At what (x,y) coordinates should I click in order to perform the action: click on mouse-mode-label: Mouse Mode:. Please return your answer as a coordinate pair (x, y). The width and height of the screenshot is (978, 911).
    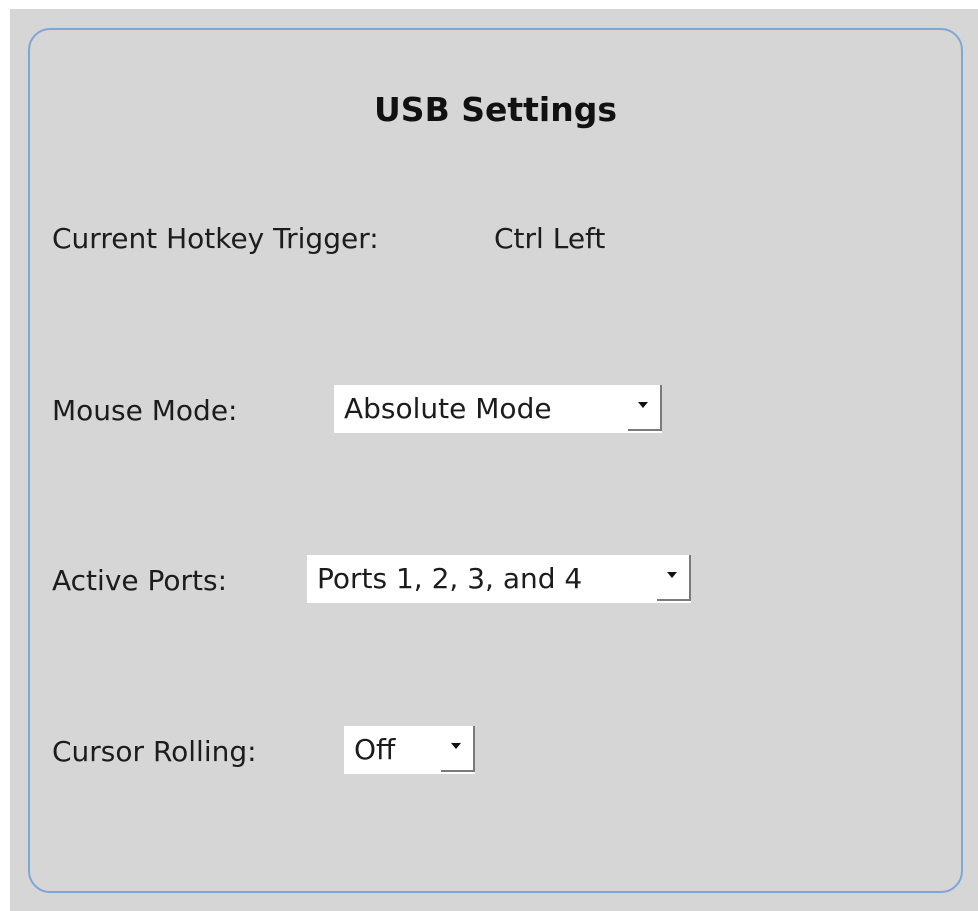
    Looking at the image, I should click on (145, 410).